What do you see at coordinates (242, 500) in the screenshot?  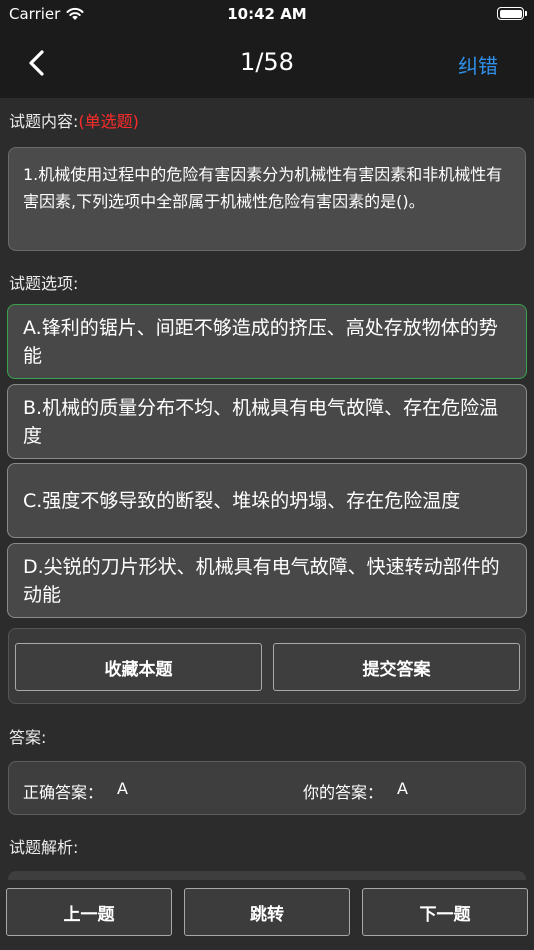 I see `option-c-text: C.强度不够导致的断裂、堆垛的坍塌、存在危险温度` at bounding box center [242, 500].